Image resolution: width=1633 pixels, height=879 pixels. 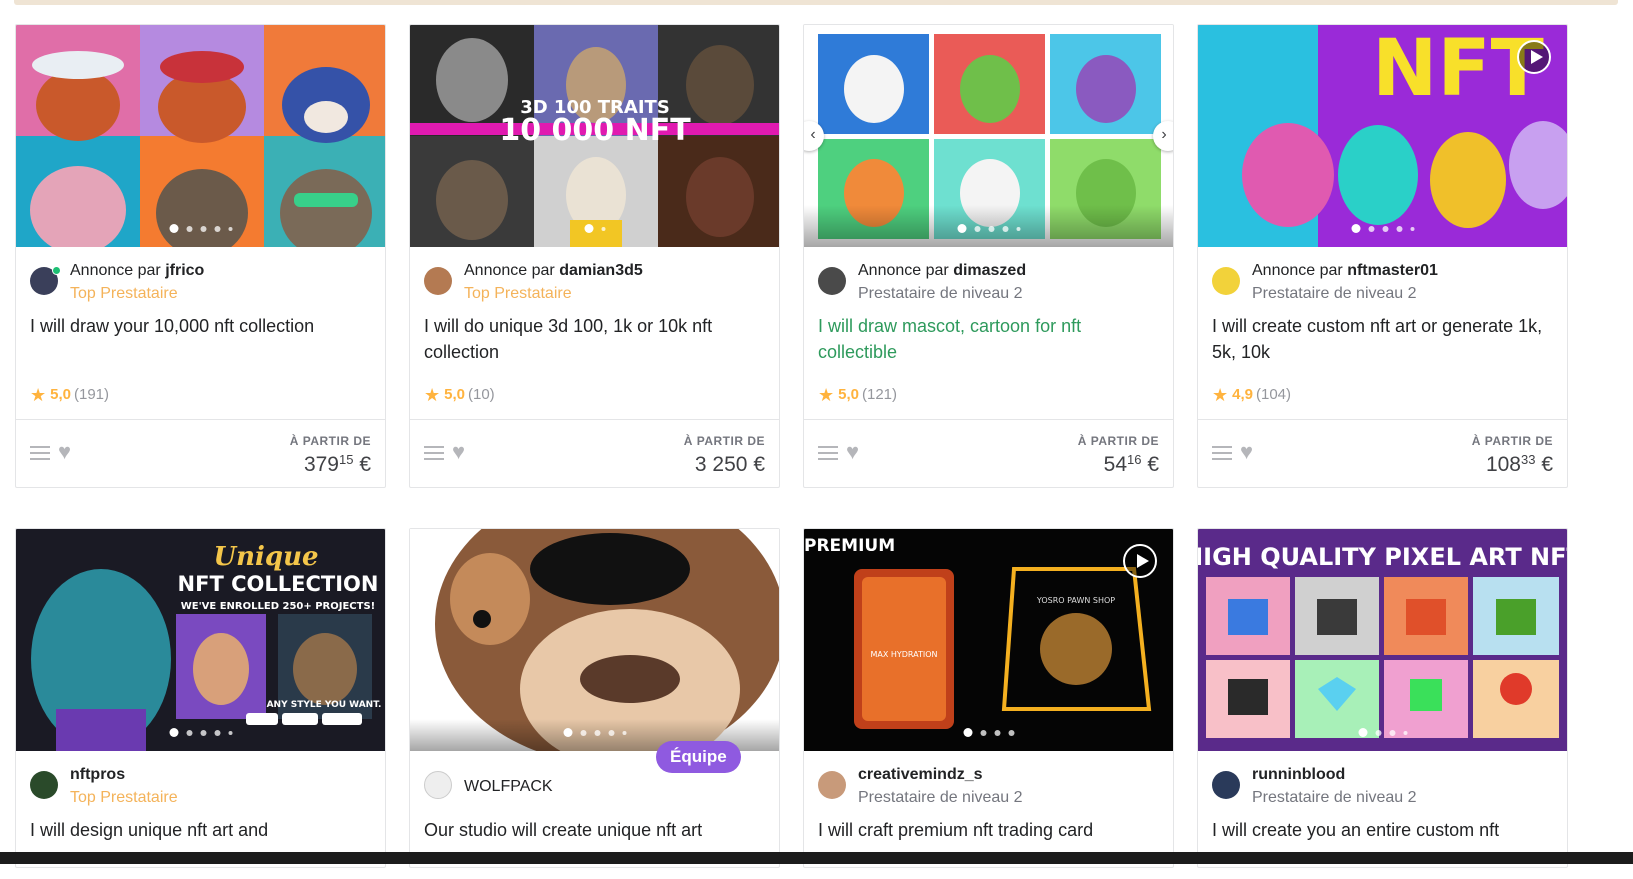 What do you see at coordinates (880, 394) in the screenshot?
I see `rating-count: (121)` at bounding box center [880, 394].